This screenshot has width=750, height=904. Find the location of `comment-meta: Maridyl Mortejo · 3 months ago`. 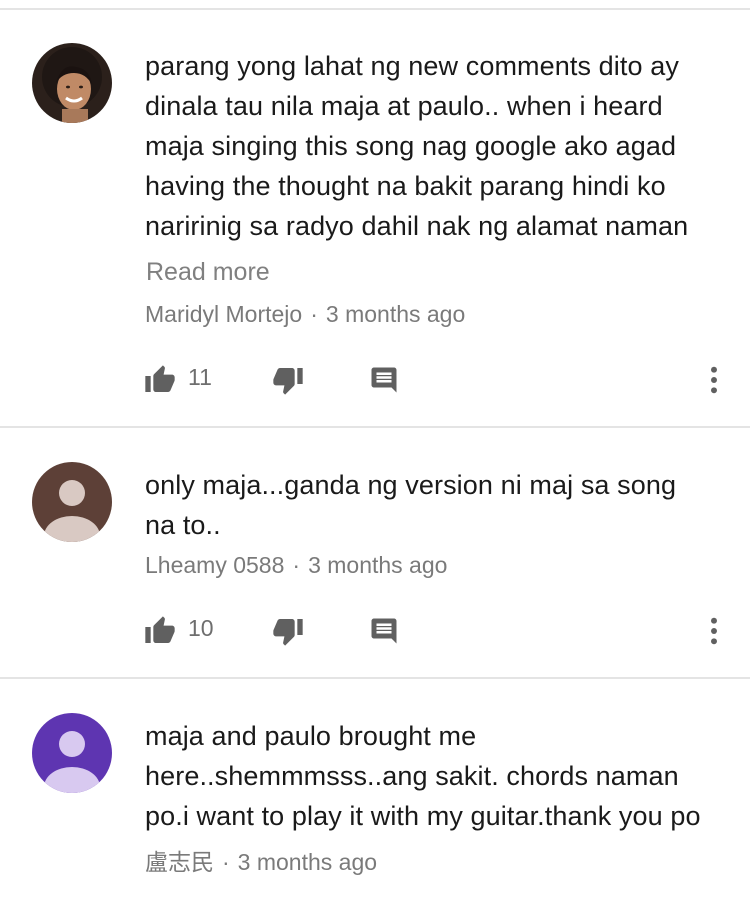

comment-meta: Maridyl Mortejo · 3 months ago is located at coordinates (305, 314).